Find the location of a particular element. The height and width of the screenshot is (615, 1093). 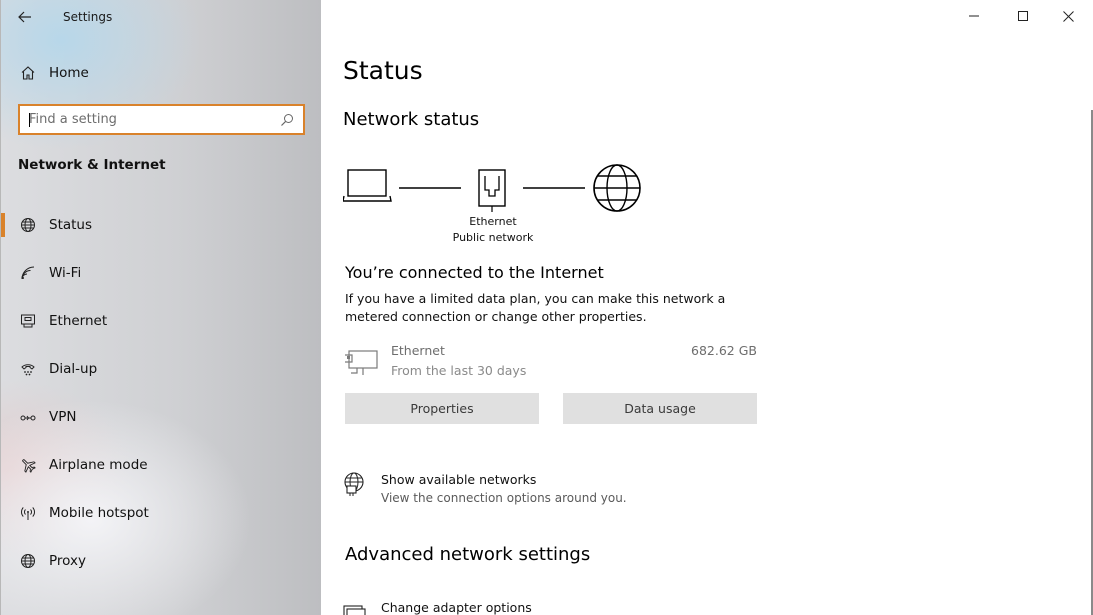

minimize-button is located at coordinates (974, 16).